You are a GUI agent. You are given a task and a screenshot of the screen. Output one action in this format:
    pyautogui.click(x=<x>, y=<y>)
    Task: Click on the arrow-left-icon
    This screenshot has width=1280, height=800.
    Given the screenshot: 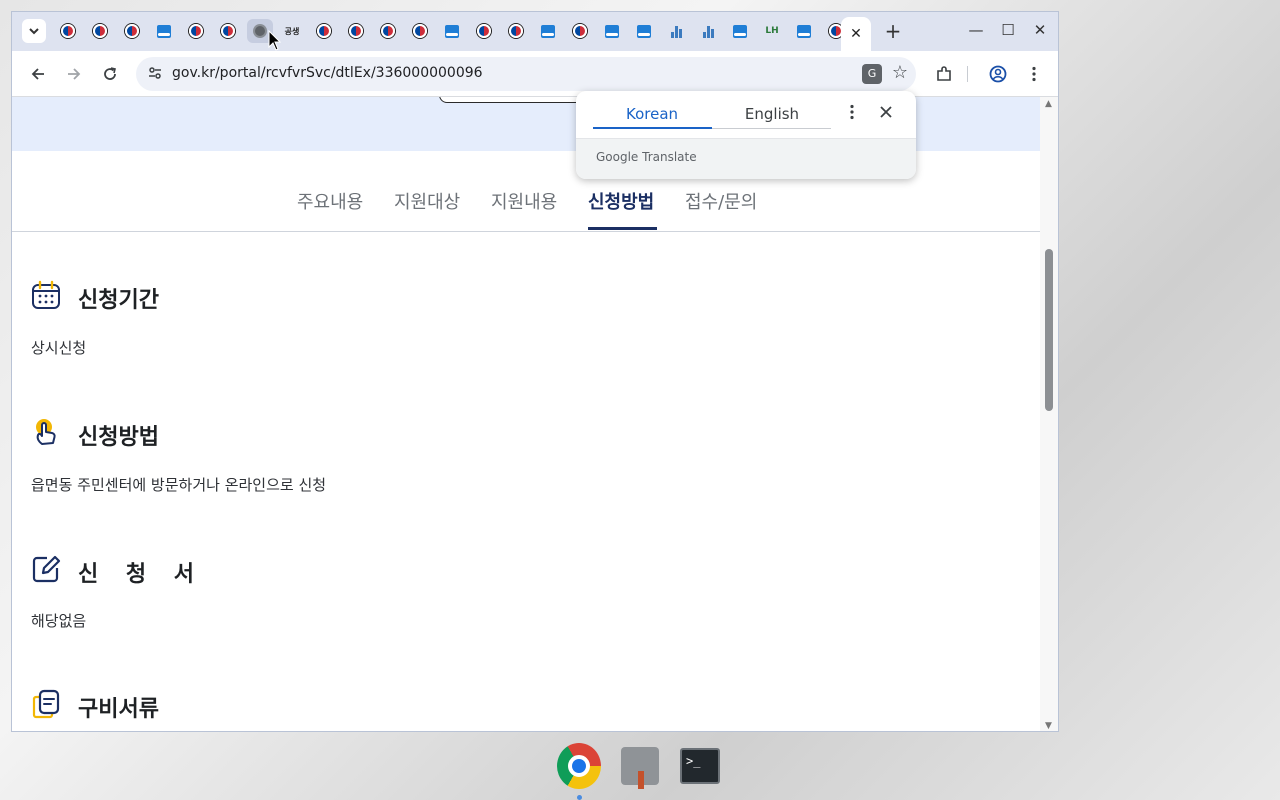 What is the action you would take?
    pyautogui.click(x=37, y=74)
    